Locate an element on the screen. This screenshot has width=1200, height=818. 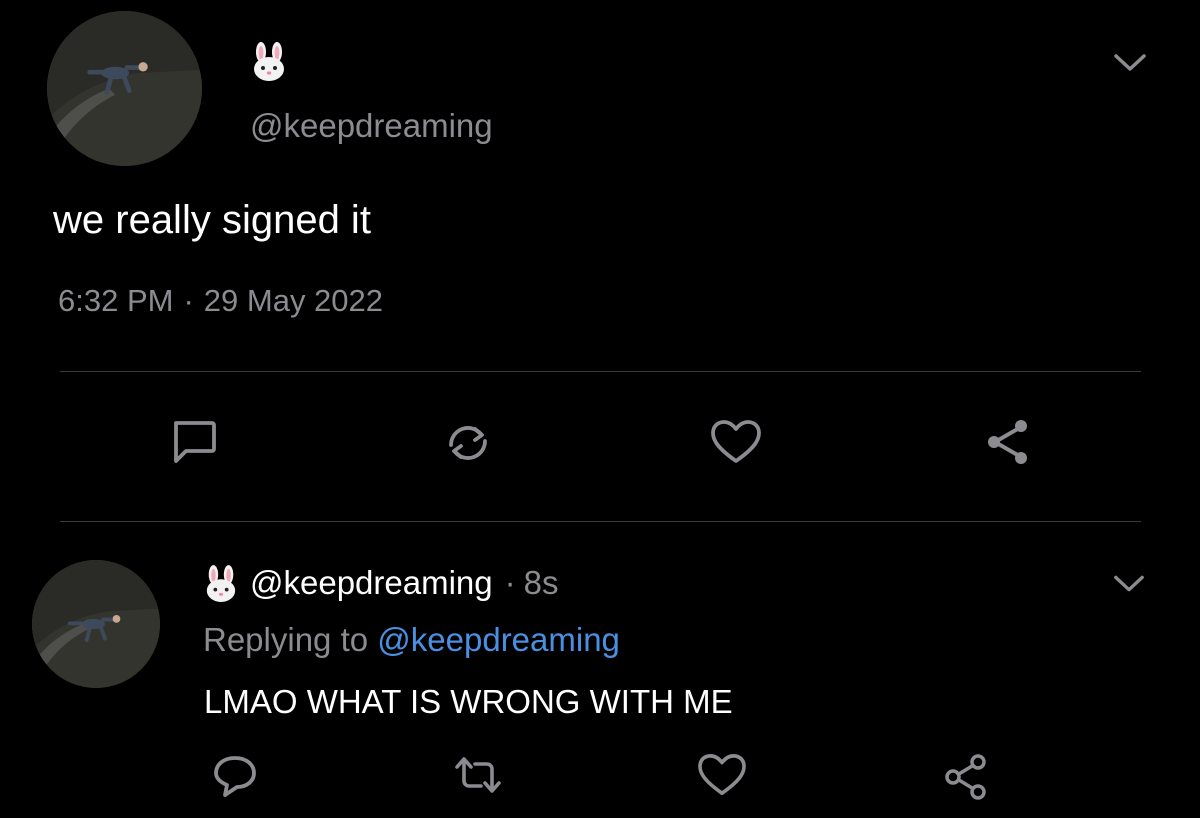
tweet-text: we really signed it is located at coordinates (212, 220).